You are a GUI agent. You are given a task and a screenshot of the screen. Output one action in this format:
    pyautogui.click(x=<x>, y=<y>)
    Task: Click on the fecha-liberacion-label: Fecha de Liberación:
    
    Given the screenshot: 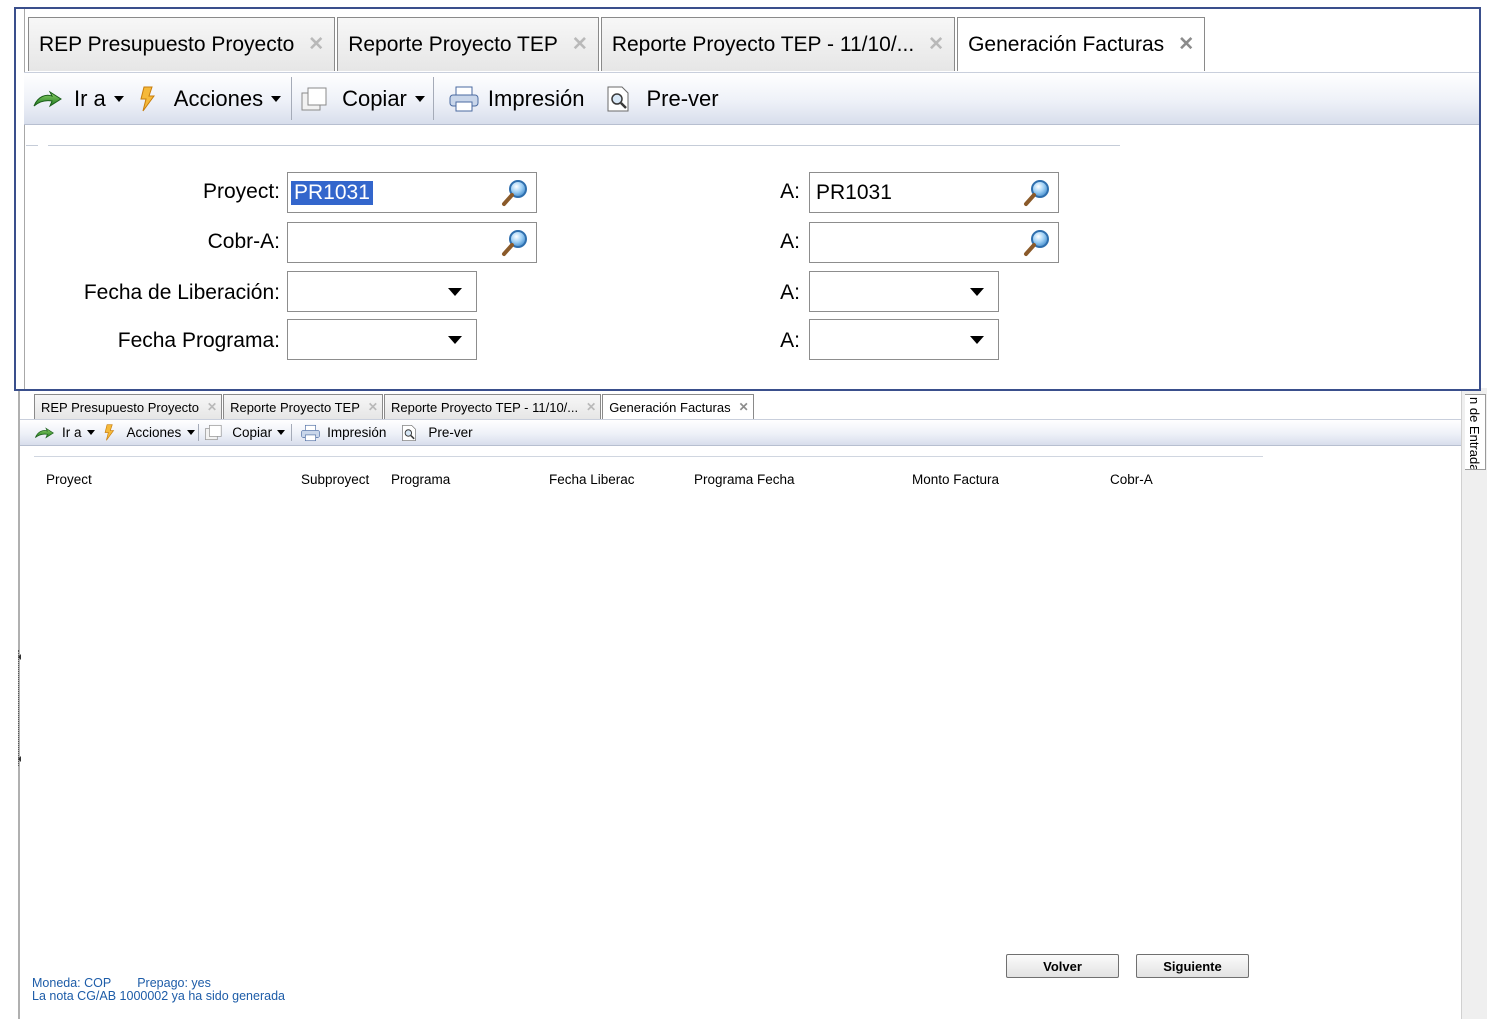 What is the action you would take?
    pyautogui.click(x=181, y=292)
    